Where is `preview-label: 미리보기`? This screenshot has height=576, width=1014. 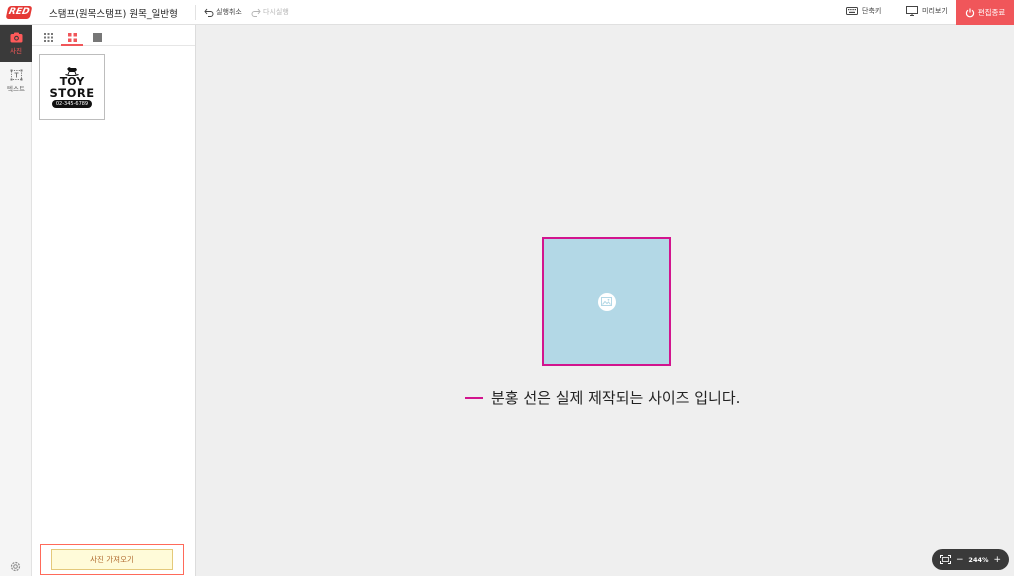 preview-label: 미리보기 is located at coordinates (935, 11).